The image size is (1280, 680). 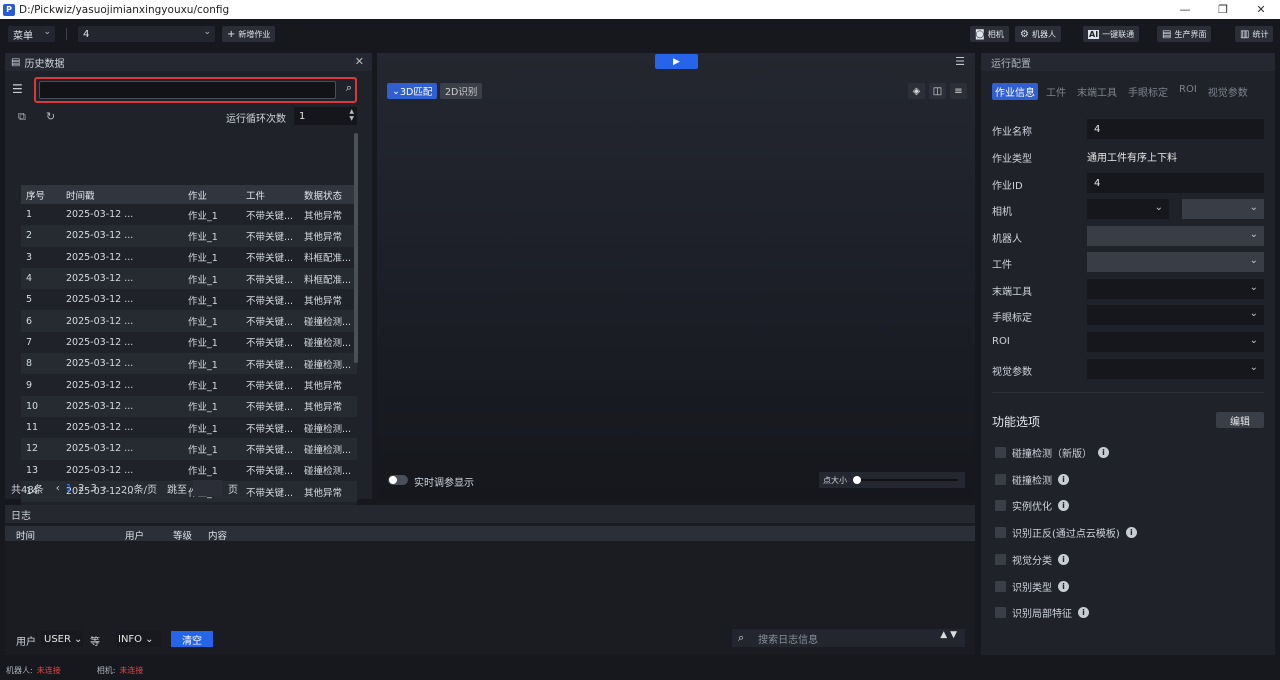 I want to click on tab-workpiece: 工件, so click(x=1056, y=91).